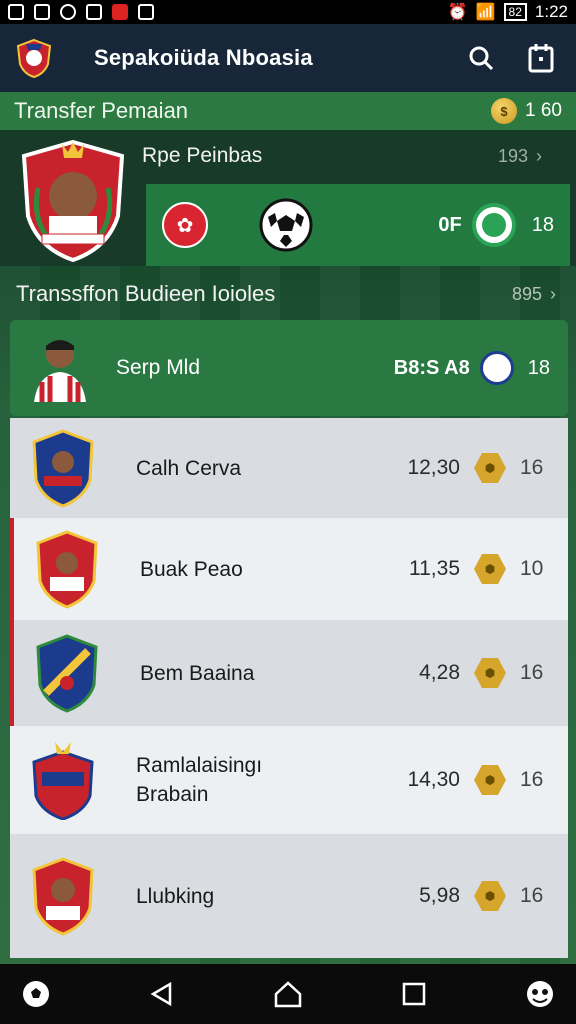 This screenshot has width=576, height=1024. I want to click on player-value: 4,28, so click(439, 672).